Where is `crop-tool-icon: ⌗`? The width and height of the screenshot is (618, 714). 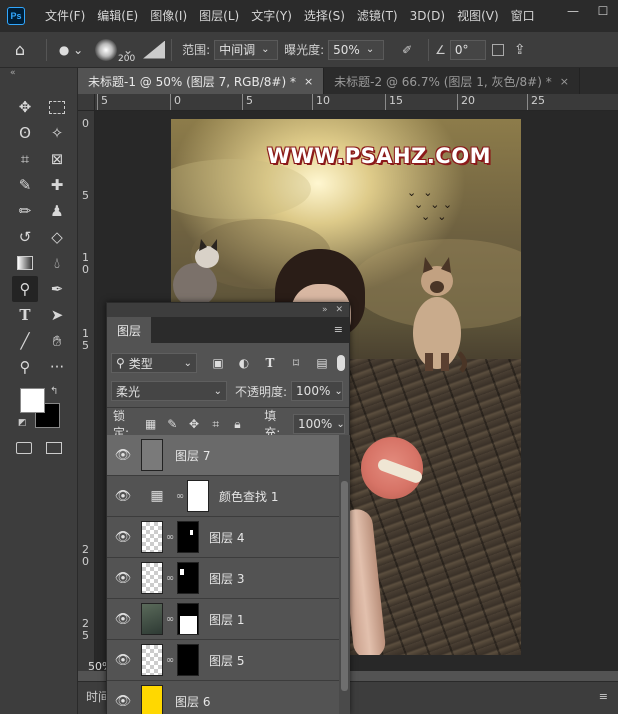 crop-tool-icon: ⌗ is located at coordinates (25, 159).